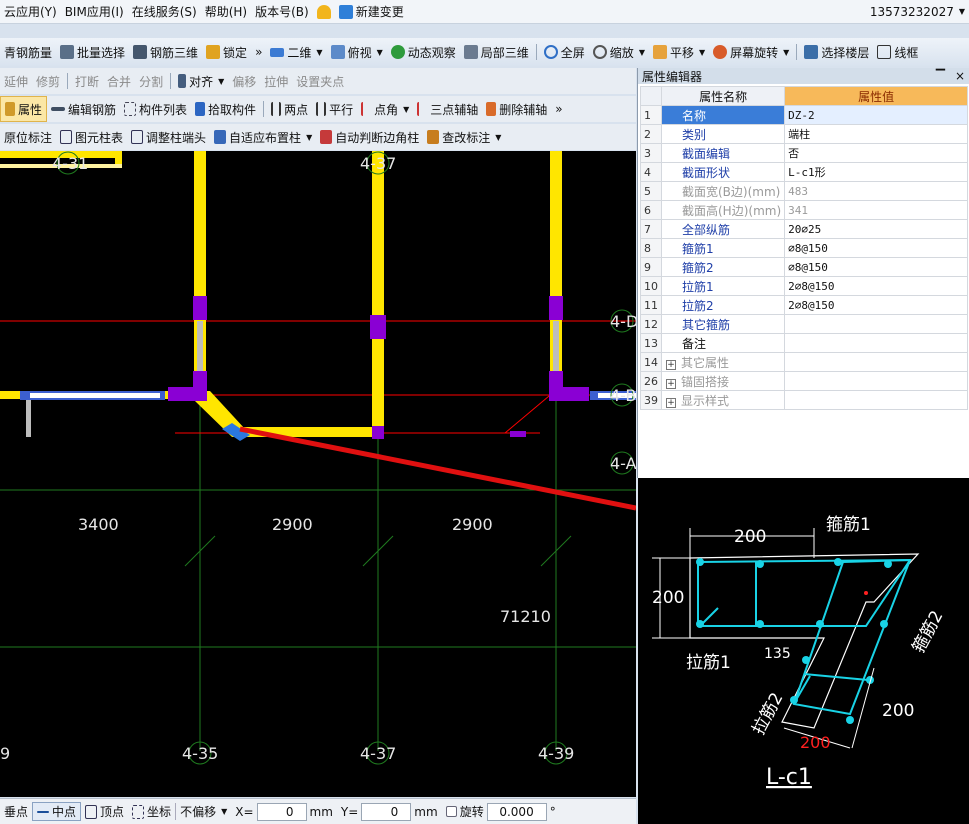 The image size is (969, 824). I want to click on property-row: 13 备注, so click(804, 343).